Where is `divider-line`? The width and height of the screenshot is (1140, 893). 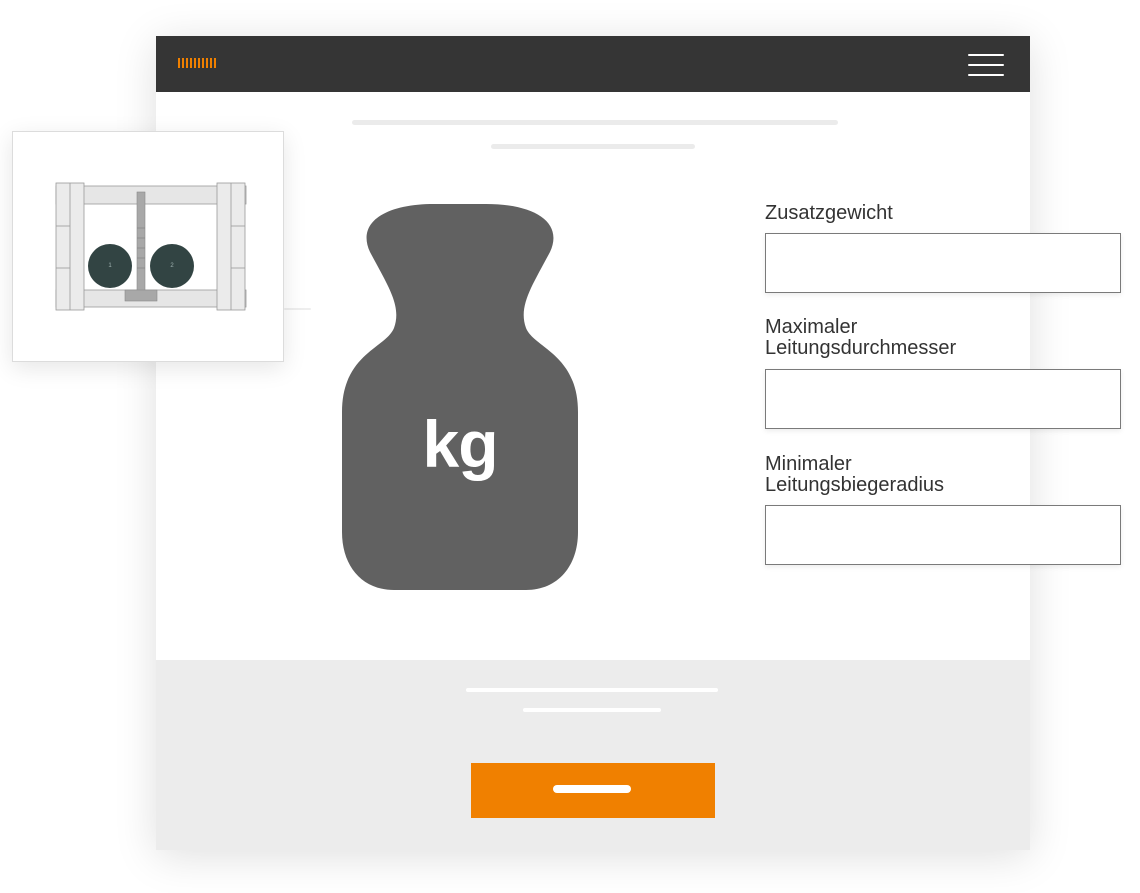
divider-line is located at coordinates (297, 309).